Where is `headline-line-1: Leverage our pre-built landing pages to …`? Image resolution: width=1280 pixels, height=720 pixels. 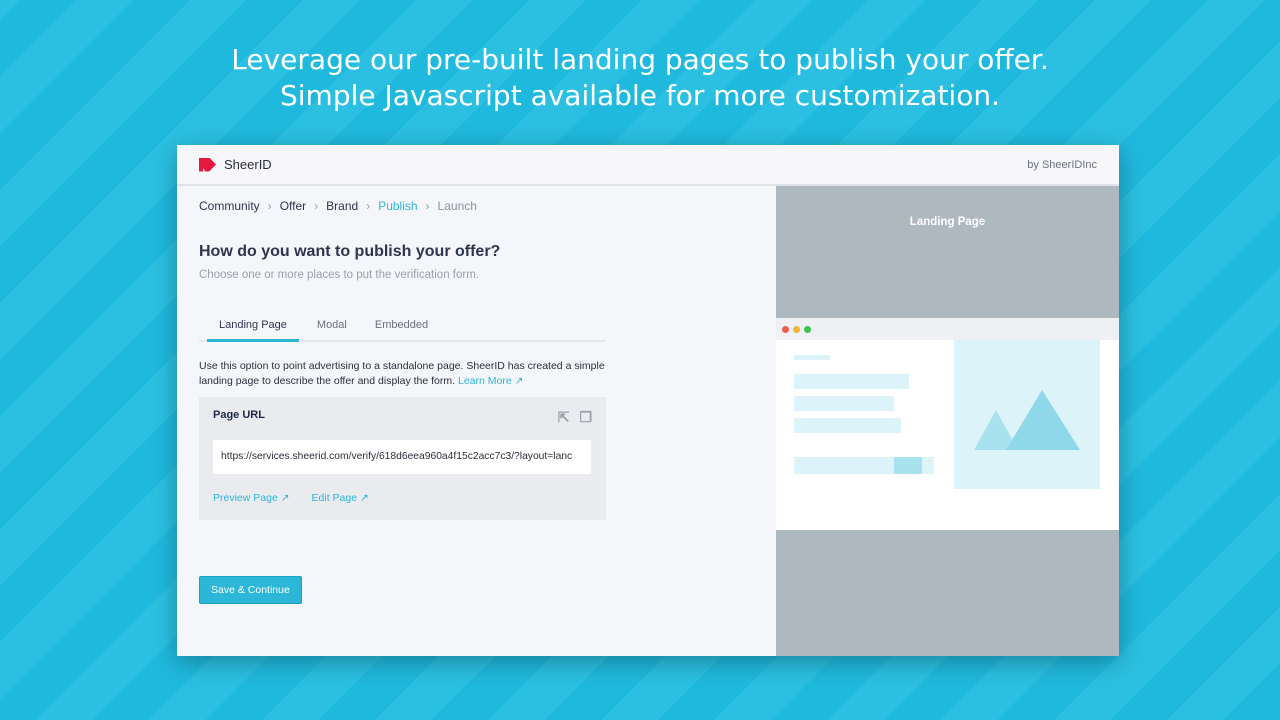
headline-line-1: Leverage our pre-built landing pages to … is located at coordinates (640, 59).